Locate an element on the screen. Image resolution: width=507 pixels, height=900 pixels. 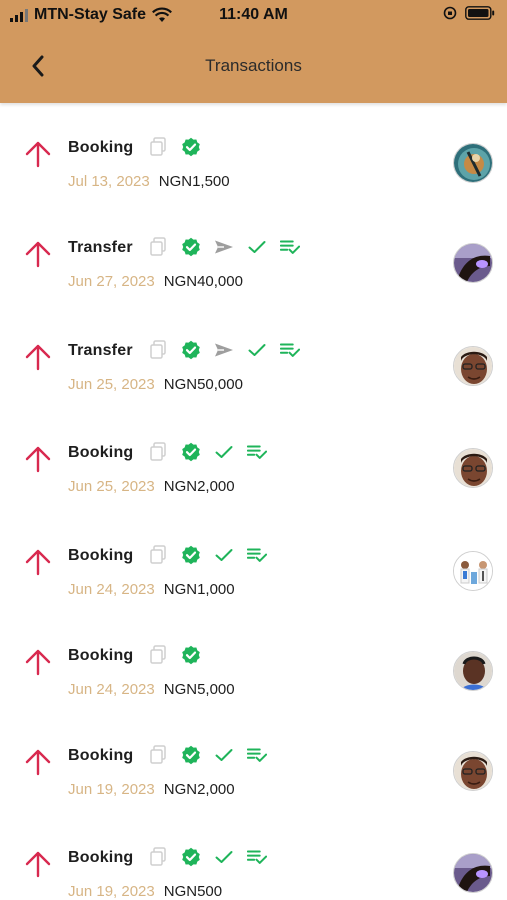
transaction-meta: Jun 19, 2023 NGN500 is located at coordinates (145, 891).